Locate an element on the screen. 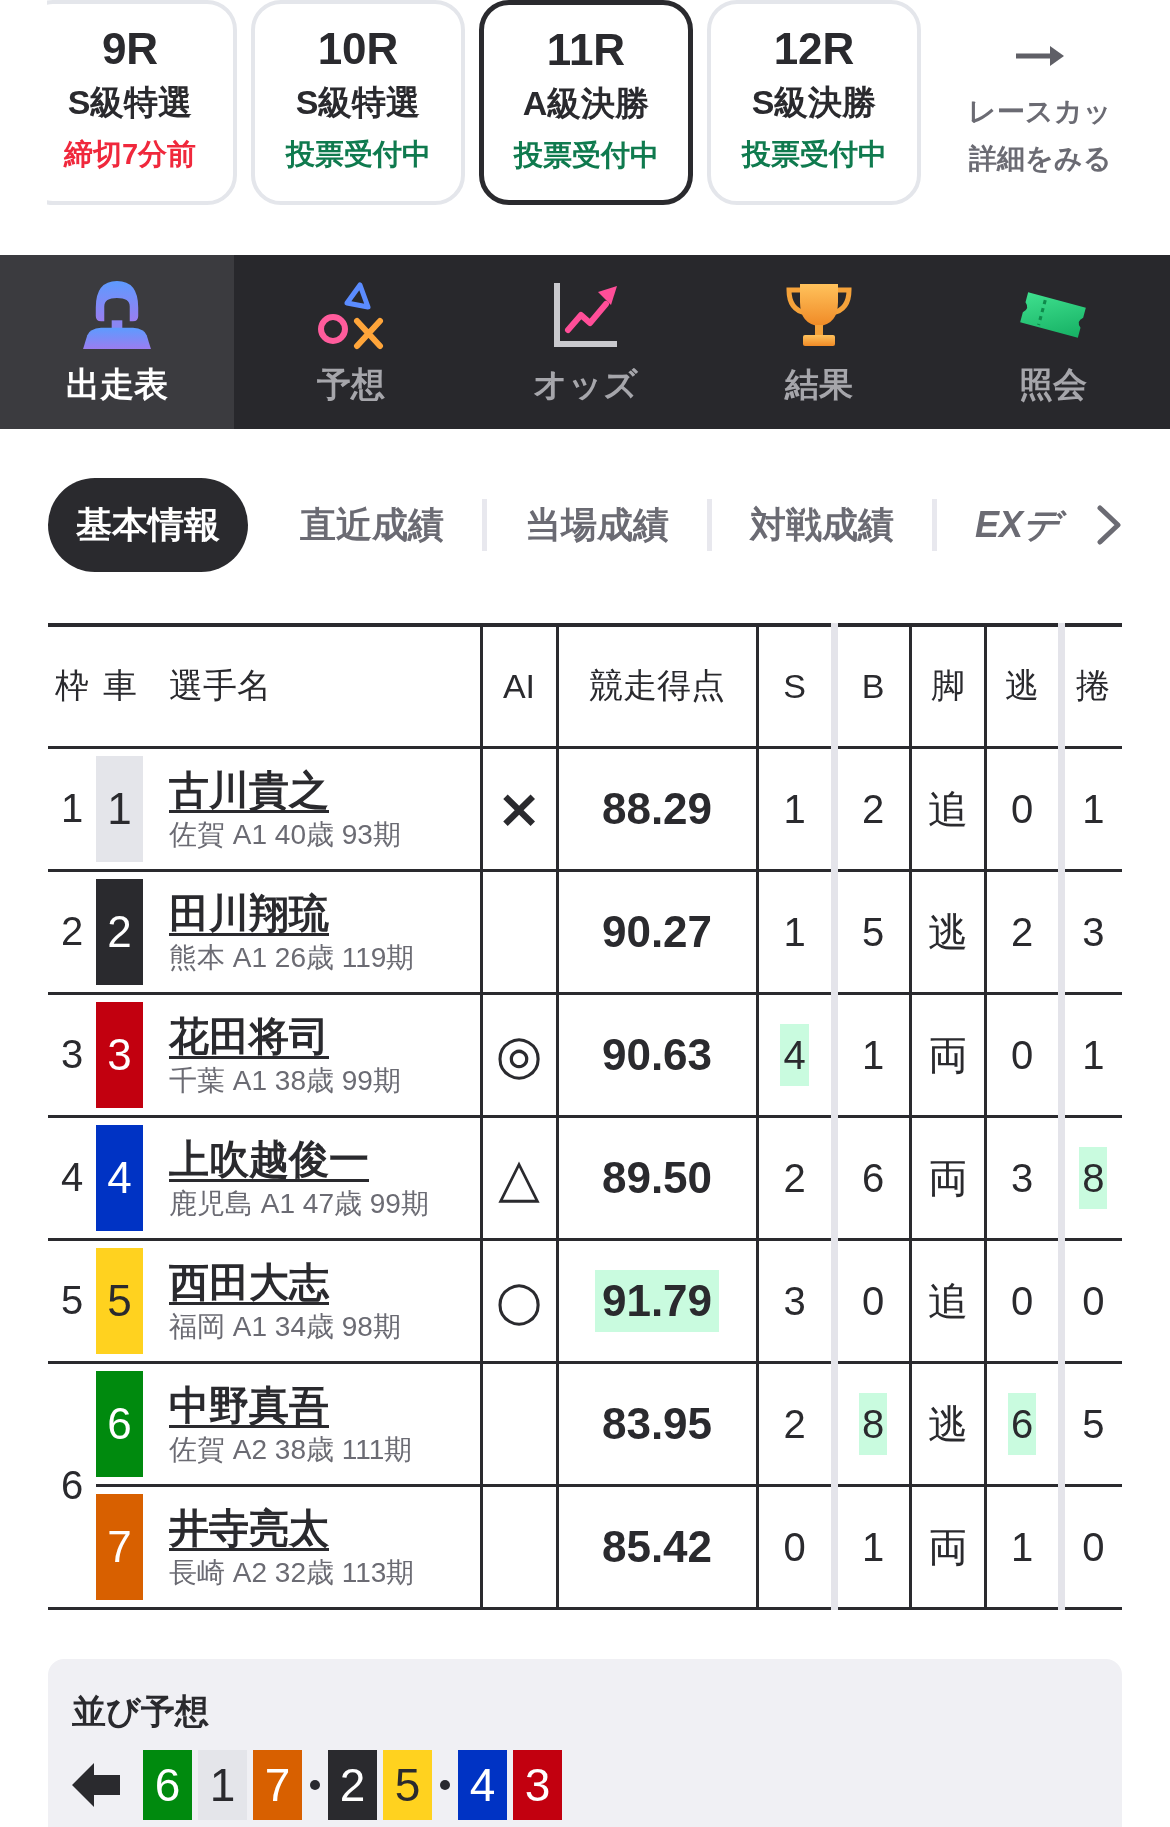 This screenshot has height=1827, width=1170. rider-name-link: 上吹越俊一 is located at coordinates (269, 1158).